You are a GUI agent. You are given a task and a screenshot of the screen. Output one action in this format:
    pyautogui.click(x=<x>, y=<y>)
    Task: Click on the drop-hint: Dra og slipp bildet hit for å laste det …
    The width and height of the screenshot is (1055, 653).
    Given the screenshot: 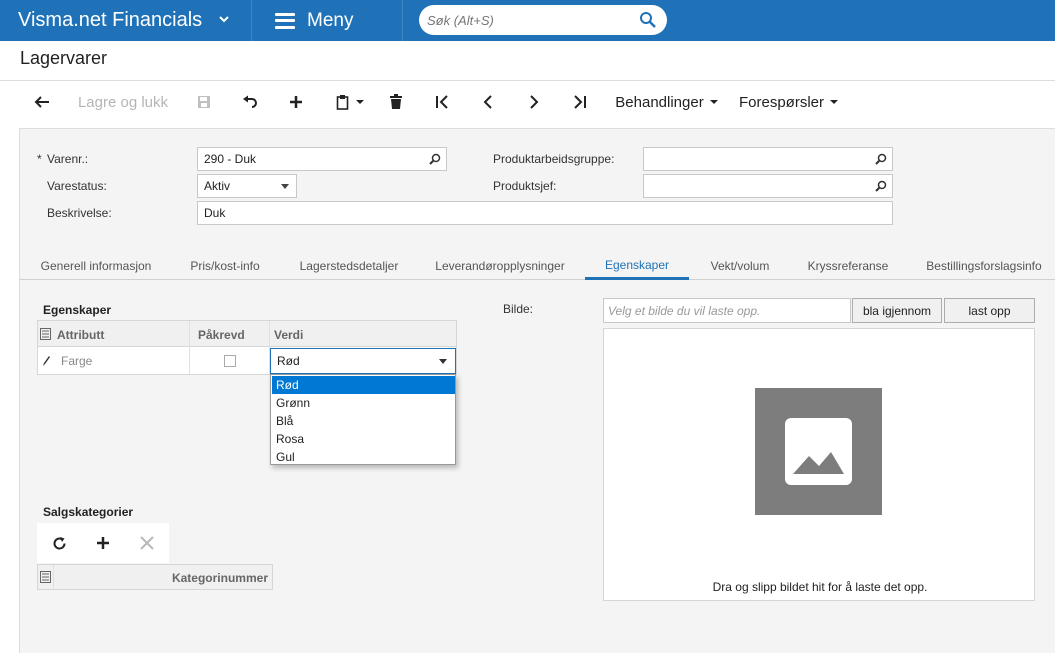 What is the action you would take?
    pyautogui.click(x=820, y=587)
    